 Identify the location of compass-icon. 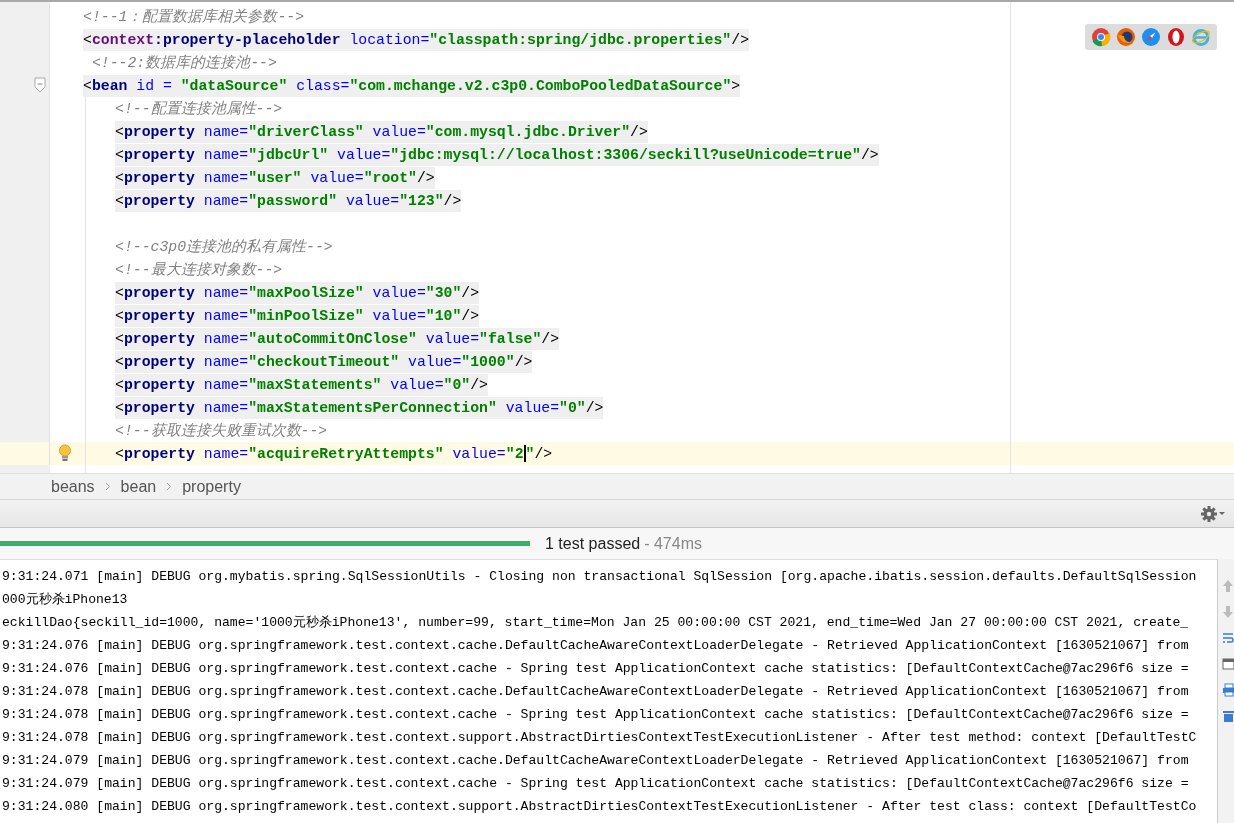
(1151, 37).